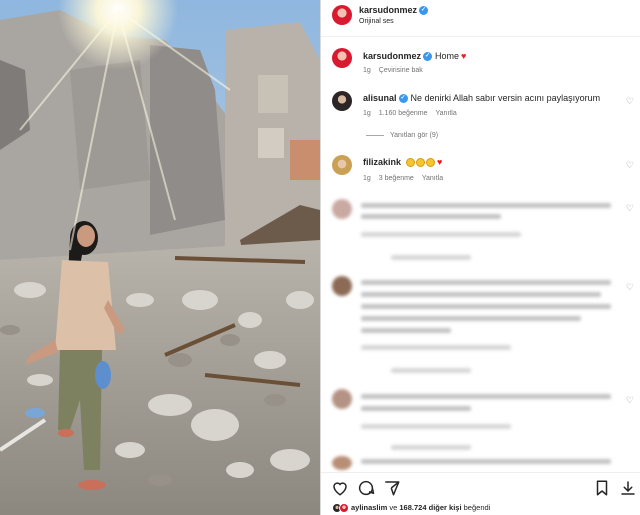  I want to click on comment-author: filizakink, so click(382, 162).